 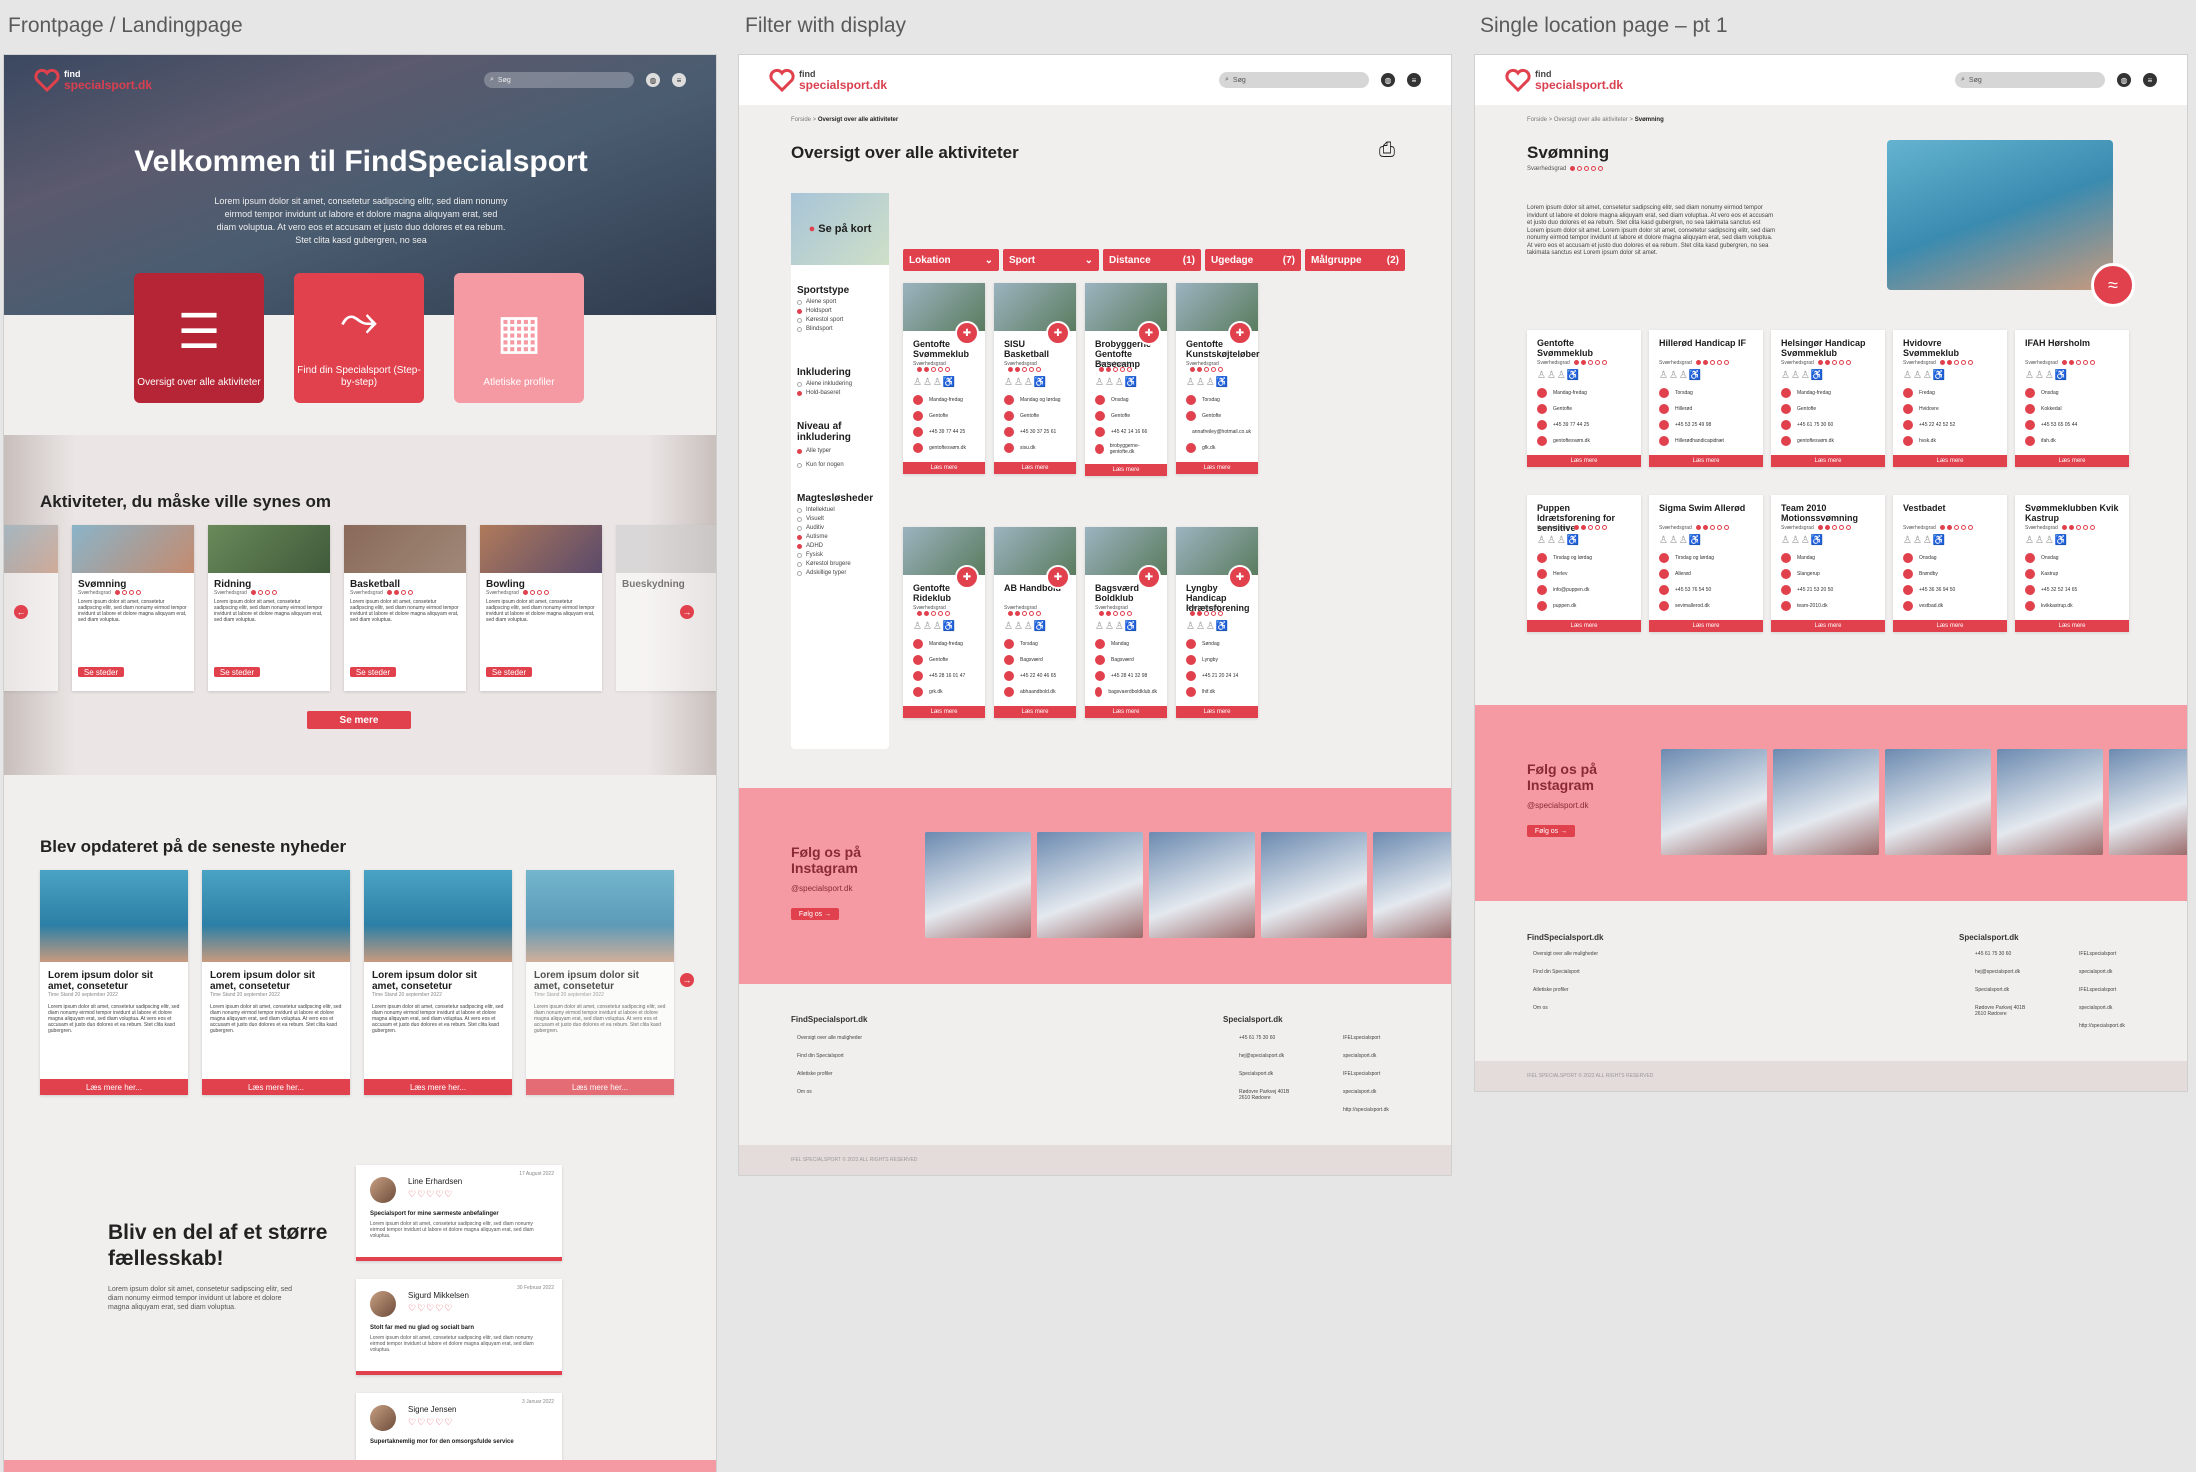 What do you see at coordinates (1152, 260) in the screenshot?
I see `chip-distance: Distance (1)` at bounding box center [1152, 260].